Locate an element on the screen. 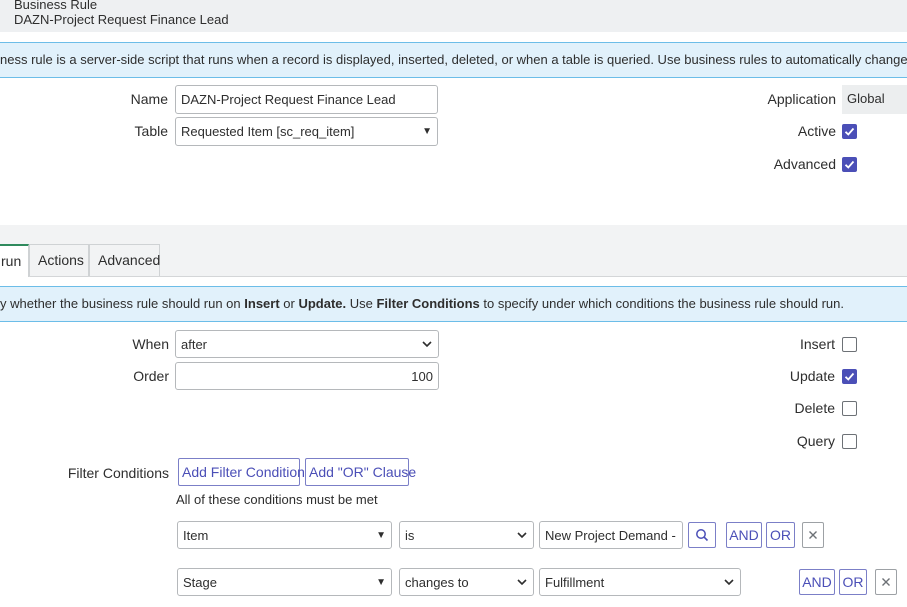 This screenshot has width=907, height=607. update-label: Update is located at coordinates (812, 376).